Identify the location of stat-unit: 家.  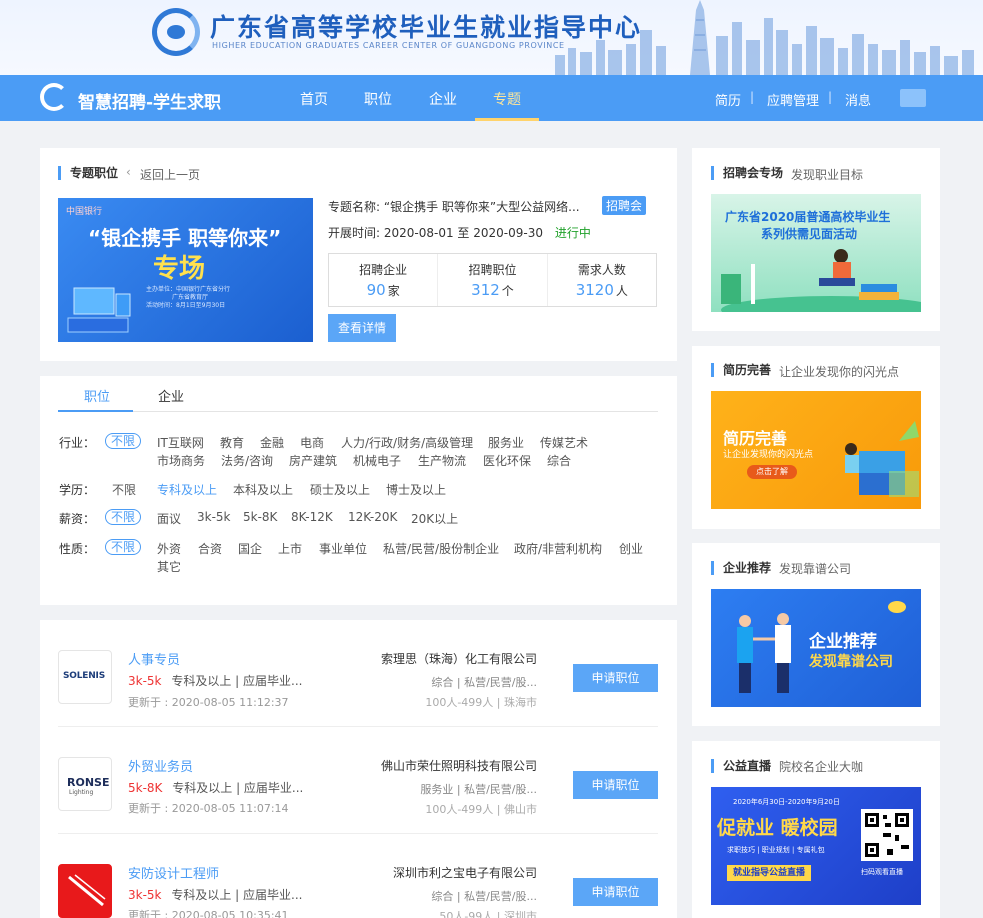
(393, 291).